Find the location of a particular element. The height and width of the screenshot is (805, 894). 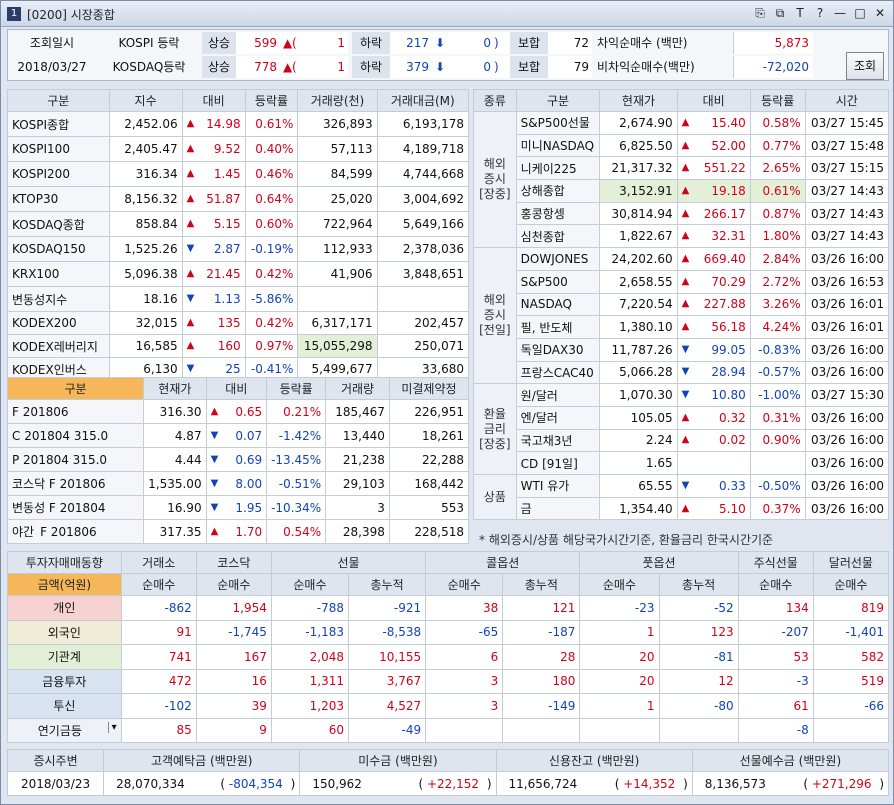

dropdown-icon: ▾ is located at coordinates (112, 727).